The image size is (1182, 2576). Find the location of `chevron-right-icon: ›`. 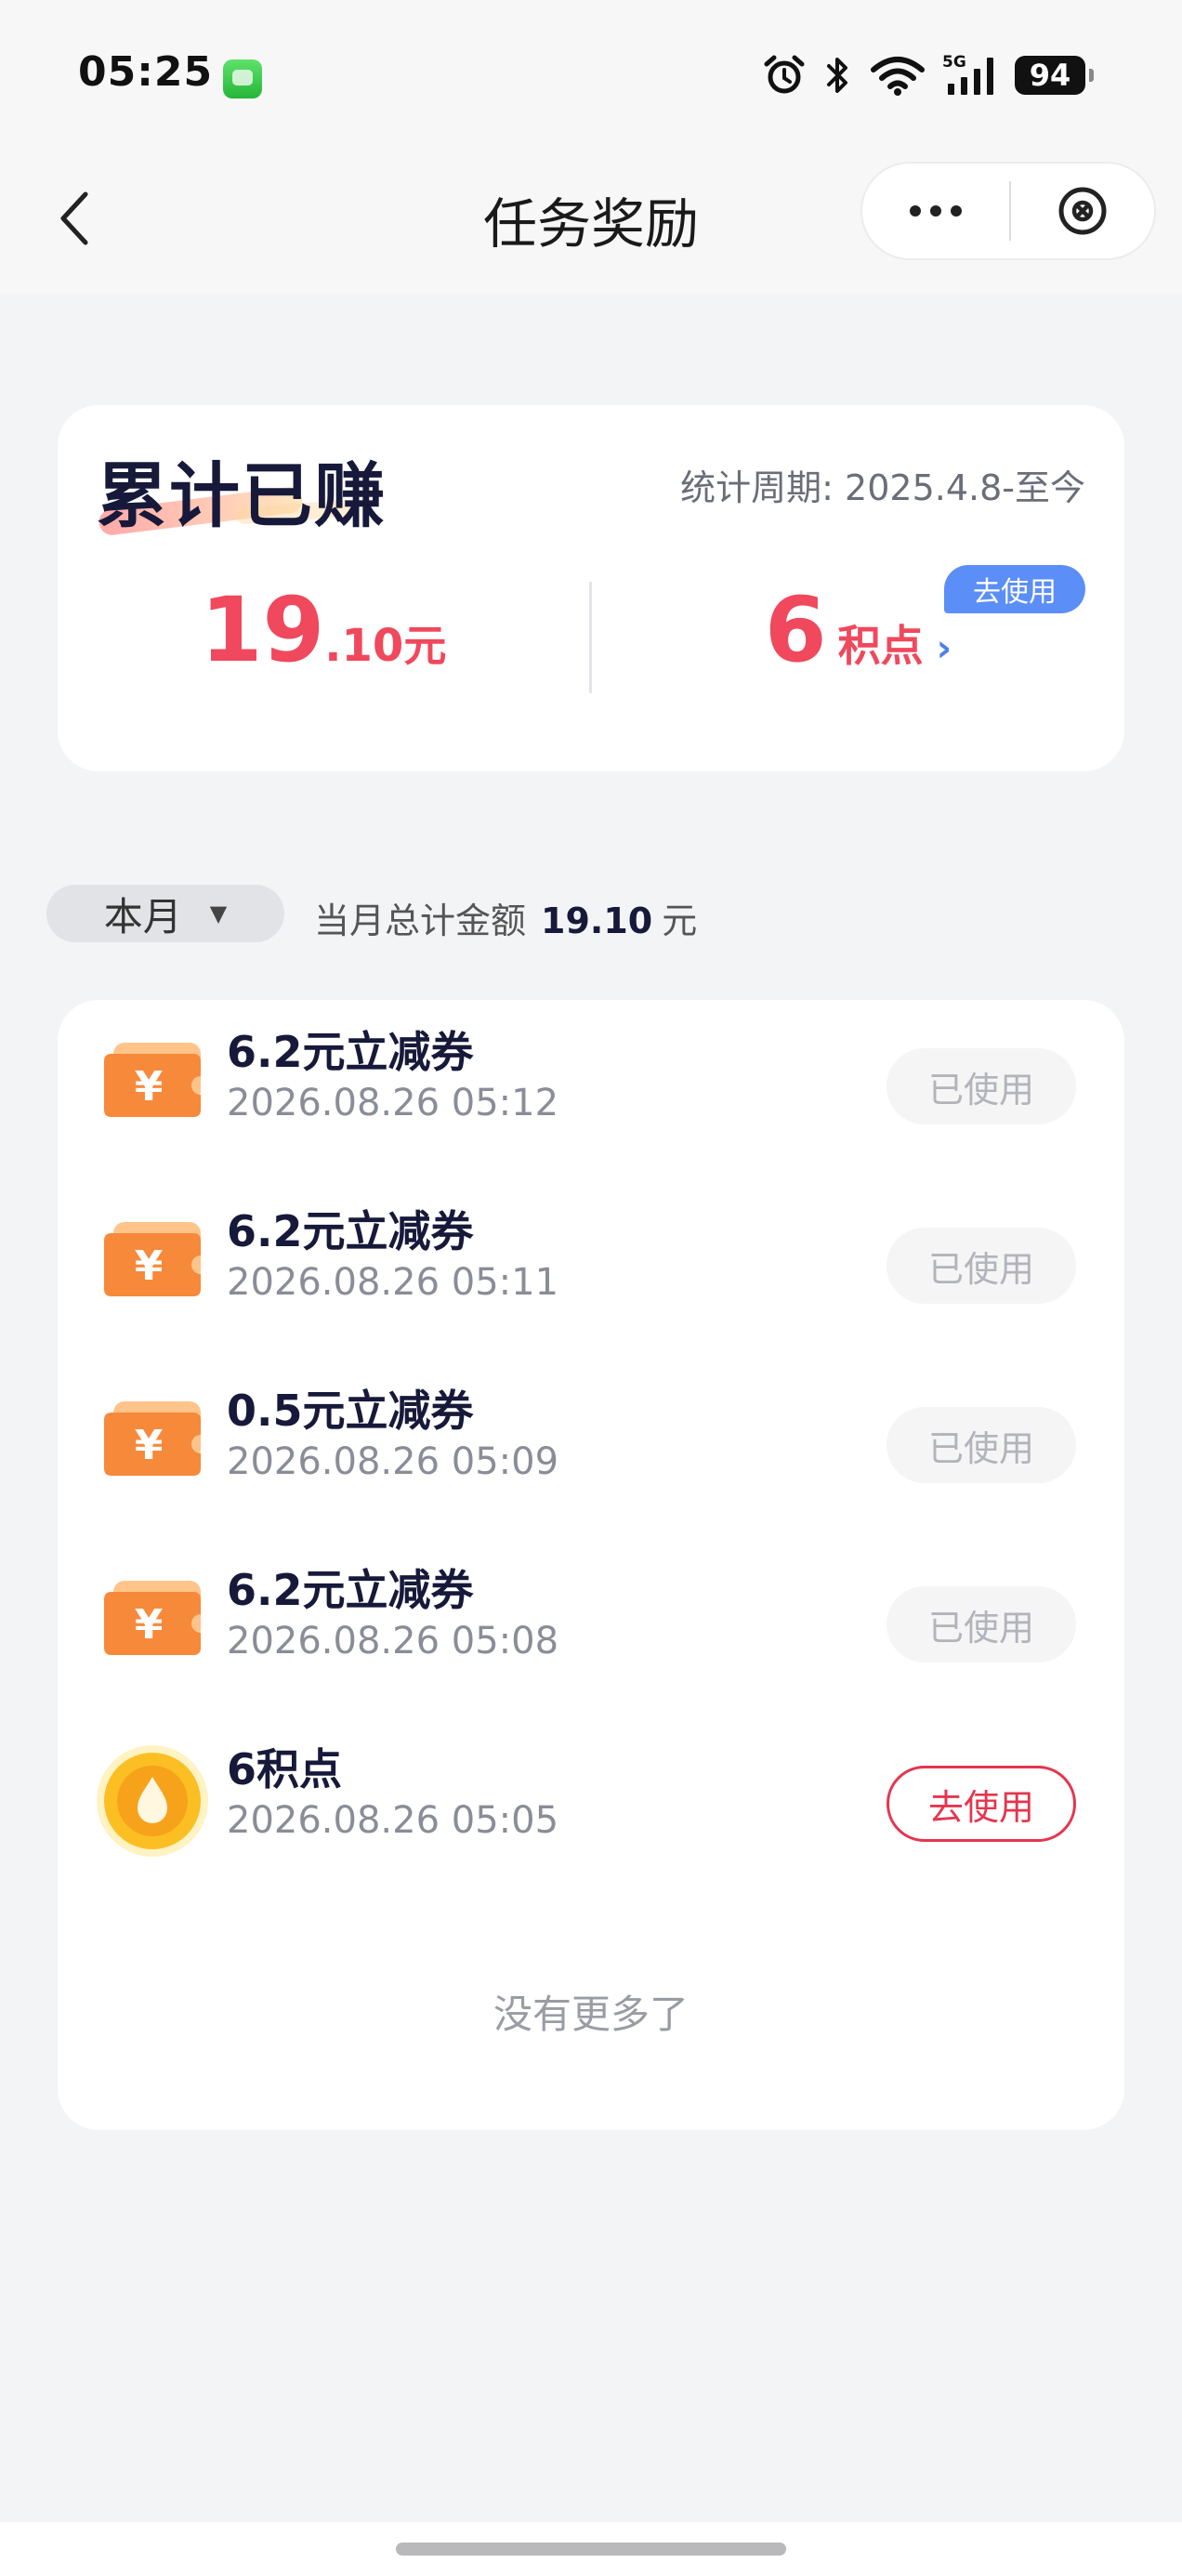

chevron-right-icon: › is located at coordinates (944, 648).